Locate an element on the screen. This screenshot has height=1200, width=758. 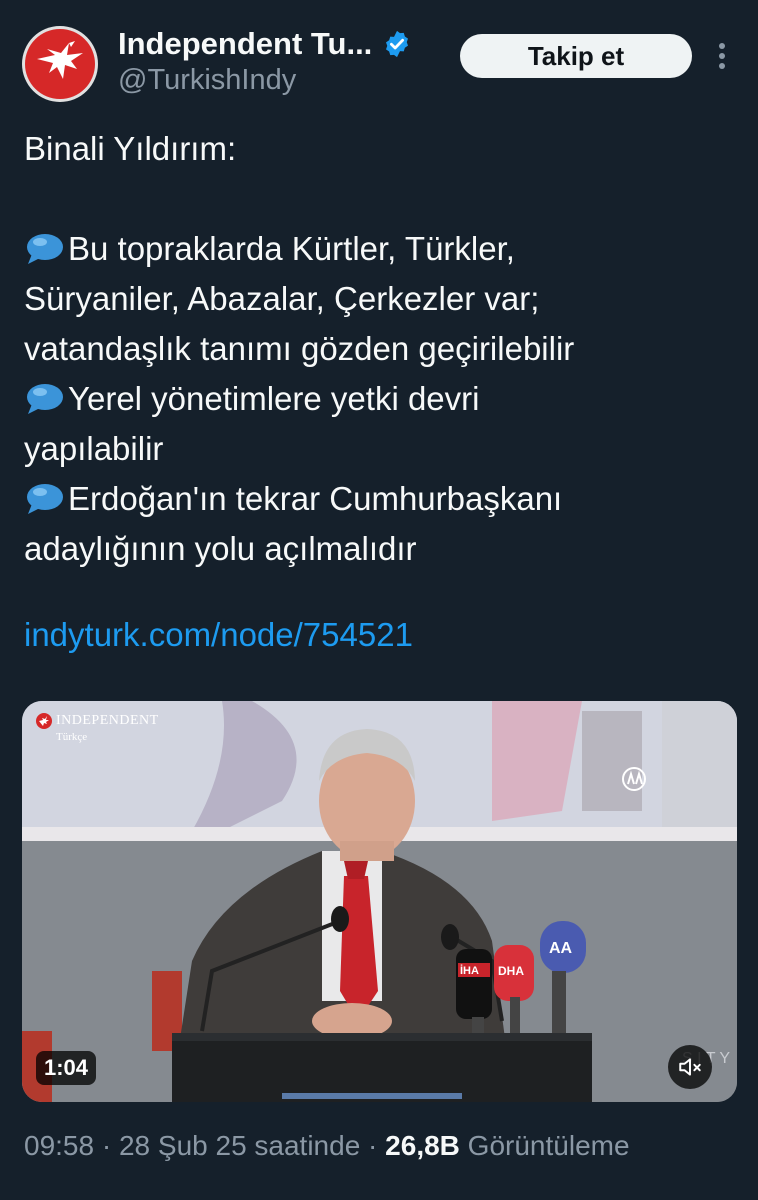
mic-label-iha: İHA is located at coordinates (469, 970).